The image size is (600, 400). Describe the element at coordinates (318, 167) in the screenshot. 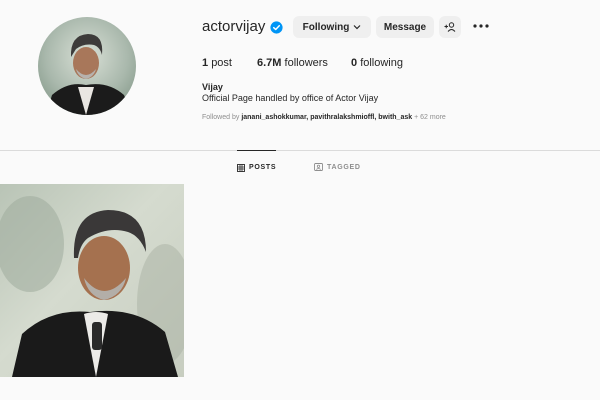

I see `tagged-icon` at that location.